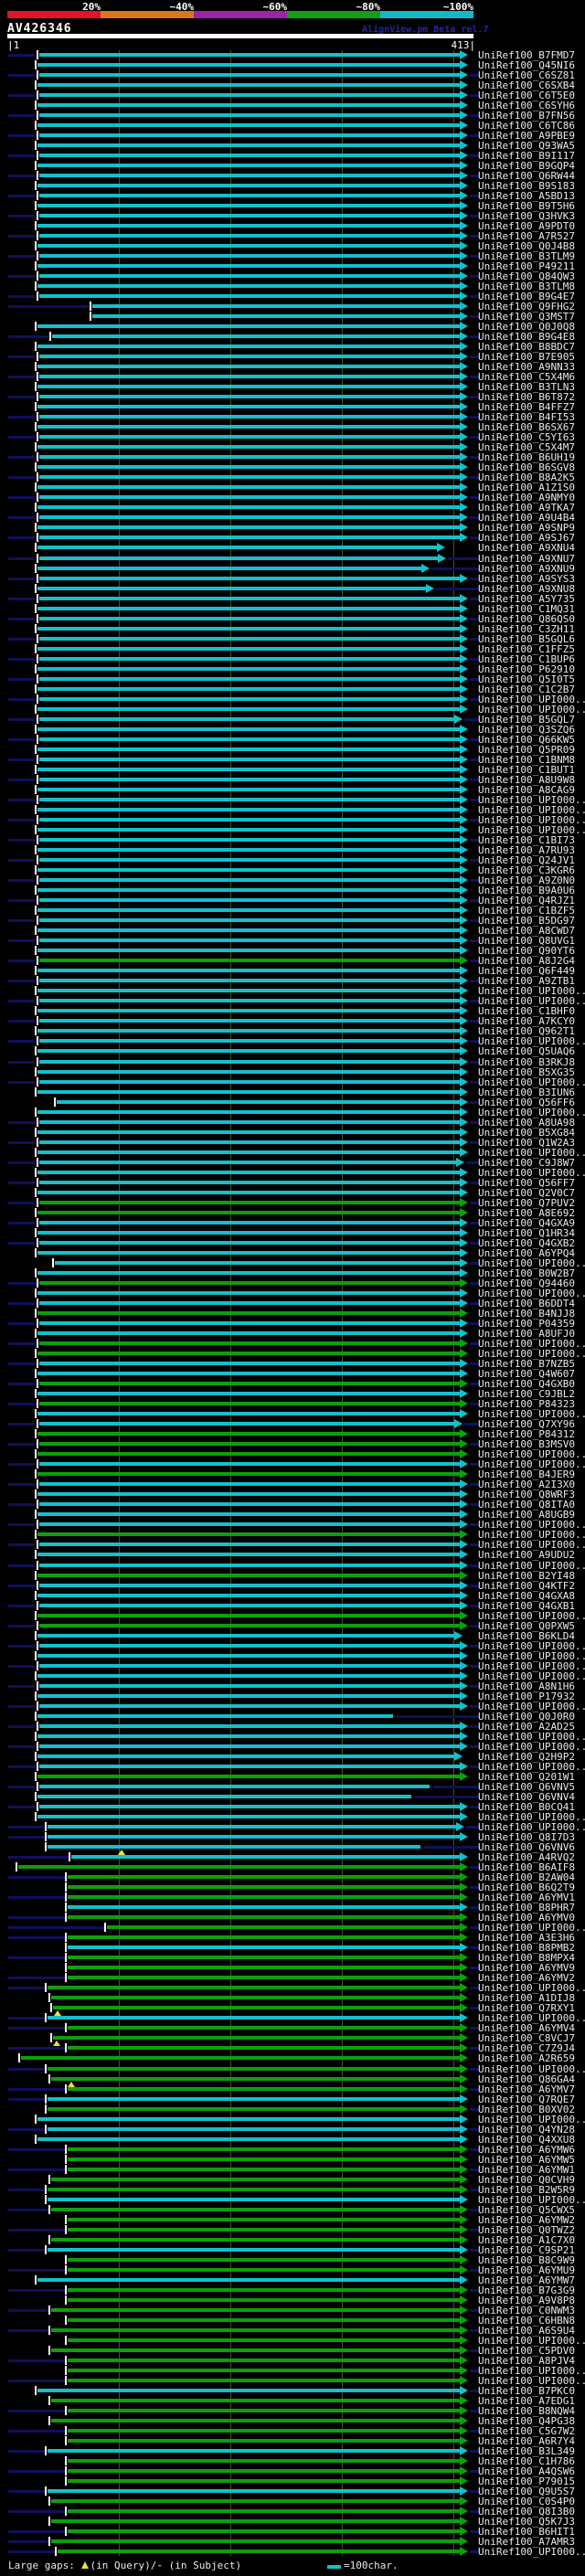 Image resolution: width=585 pixels, height=2576 pixels. What do you see at coordinates (527, 1606) in the screenshot?
I see `hit-accession-label: UniRef100_Q4GXB1` at bounding box center [527, 1606].